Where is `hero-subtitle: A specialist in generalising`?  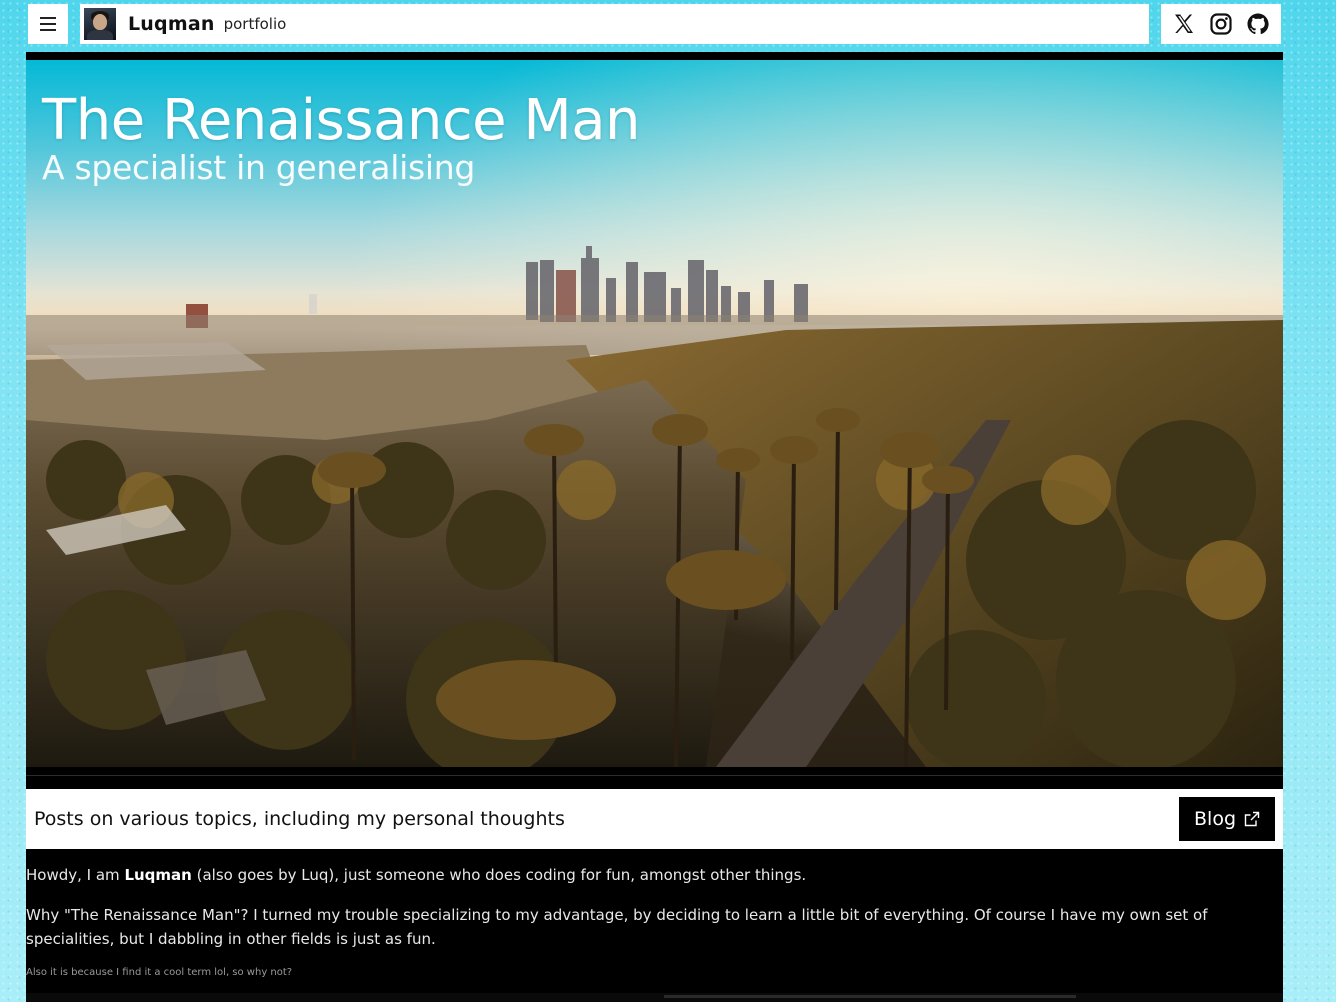 hero-subtitle: A specialist in generalising is located at coordinates (258, 167).